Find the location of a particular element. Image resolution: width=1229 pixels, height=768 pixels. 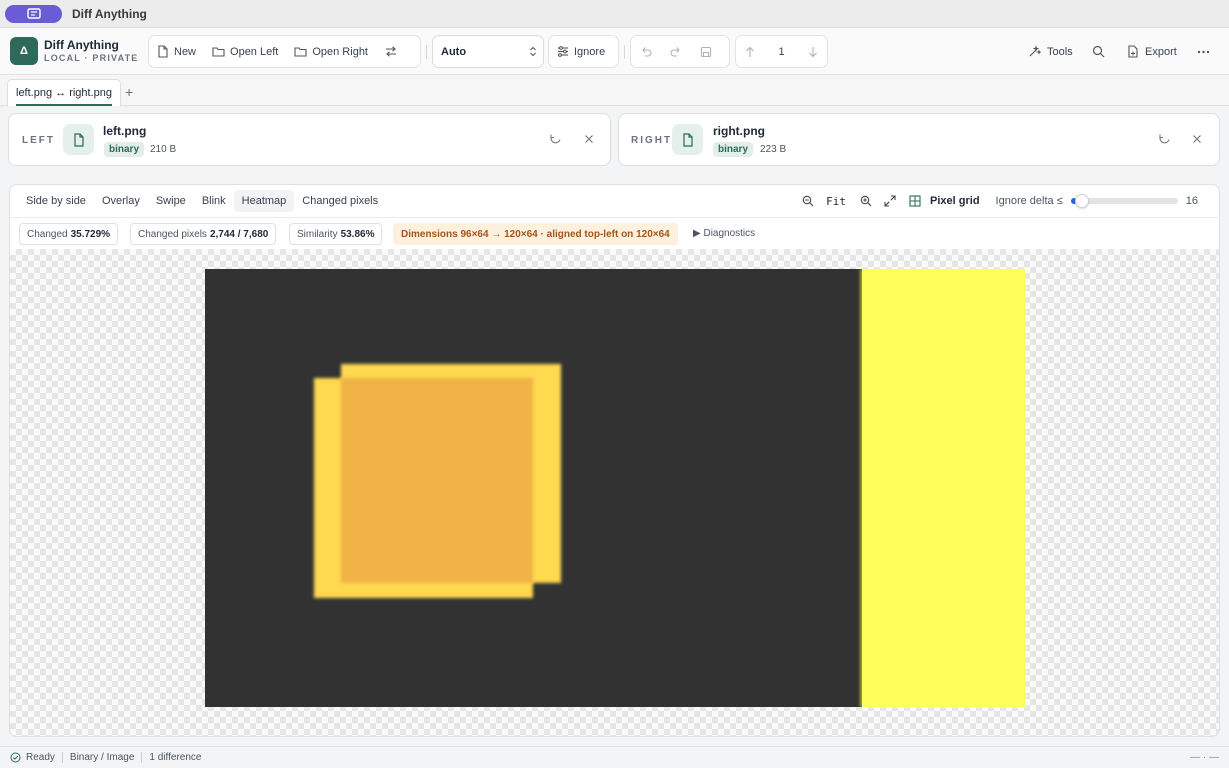

view-mode-blink: Blink is located at coordinates (214, 201).